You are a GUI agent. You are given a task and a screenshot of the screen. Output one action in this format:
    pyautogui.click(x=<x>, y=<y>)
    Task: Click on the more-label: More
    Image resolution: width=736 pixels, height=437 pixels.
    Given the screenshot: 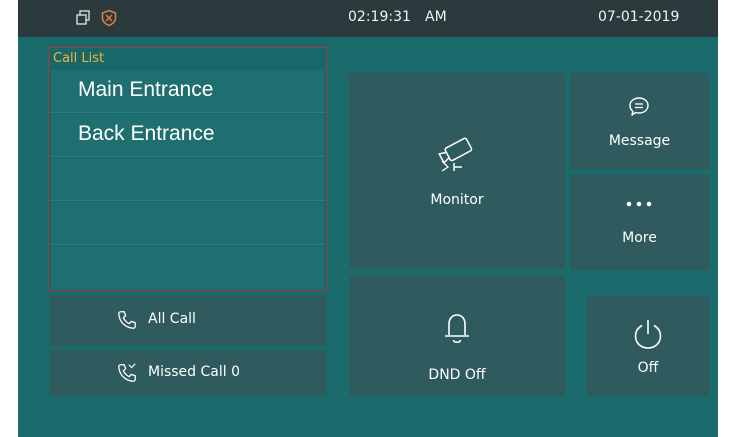 What is the action you would take?
    pyautogui.click(x=639, y=238)
    